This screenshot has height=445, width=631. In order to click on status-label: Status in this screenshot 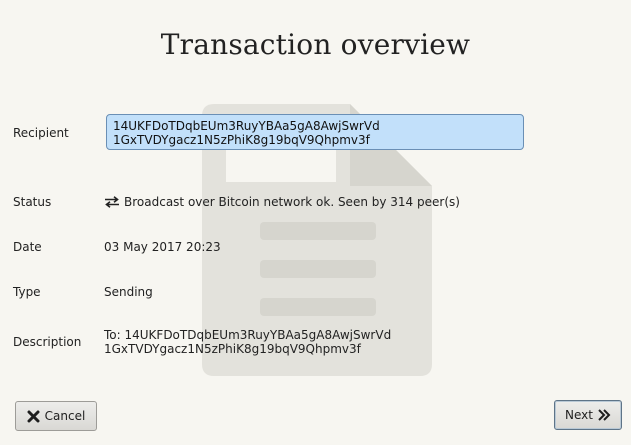, I will do `click(32, 202)`.